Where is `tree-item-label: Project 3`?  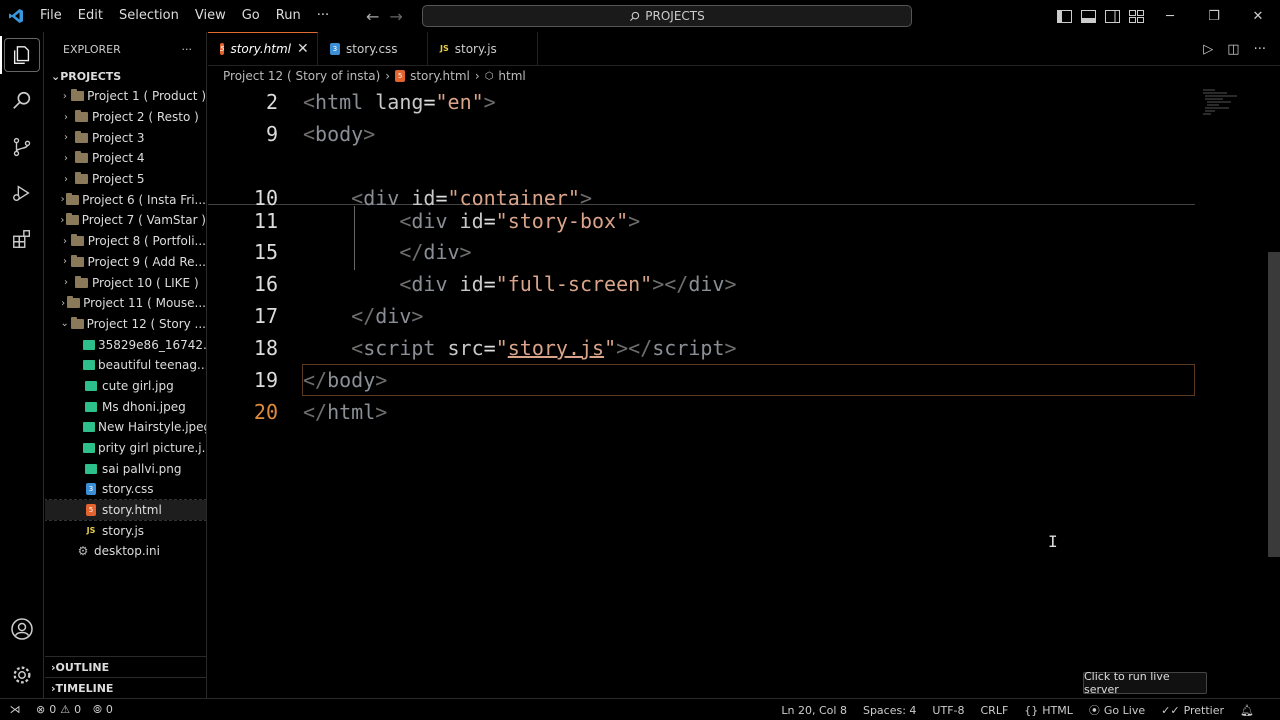 tree-item-label: Project 3 is located at coordinates (118, 137).